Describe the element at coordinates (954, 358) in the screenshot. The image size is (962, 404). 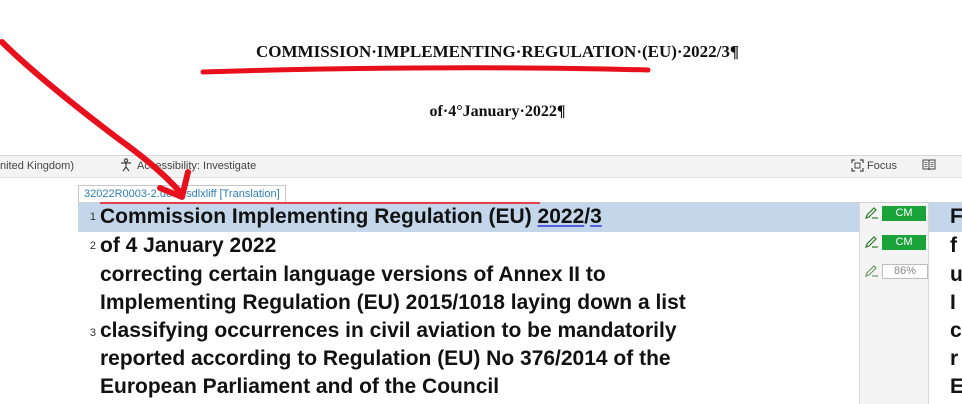
I see `target-line: r` at that location.